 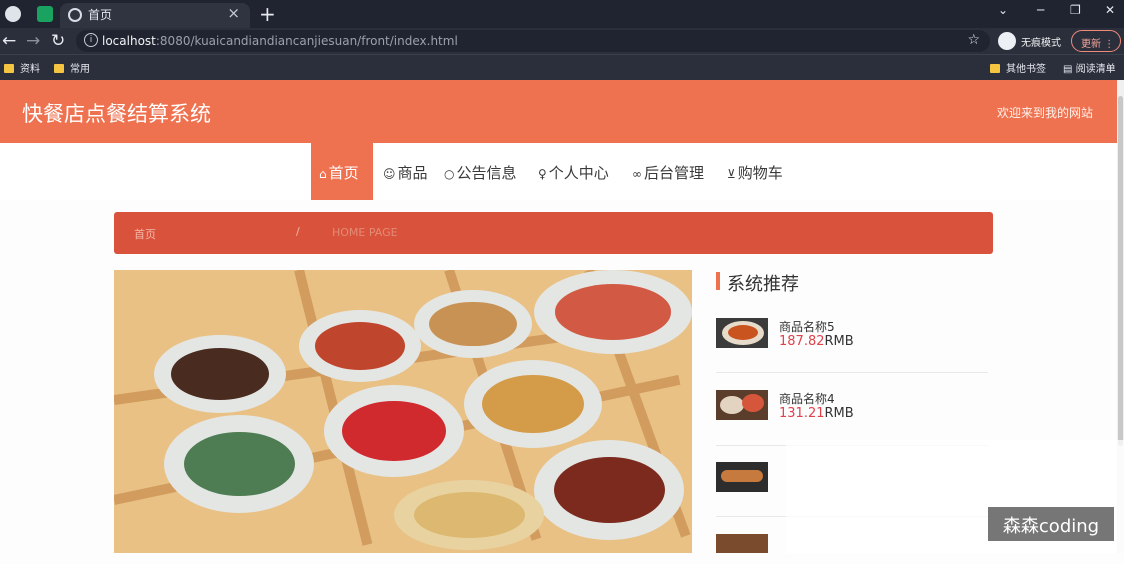 What do you see at coordinates (562, 67) in the screenshot?
I see `bookmarks-bar: 资料 常用 其他书签 ▤ 阅读清单` at bounding box center [562, 67].